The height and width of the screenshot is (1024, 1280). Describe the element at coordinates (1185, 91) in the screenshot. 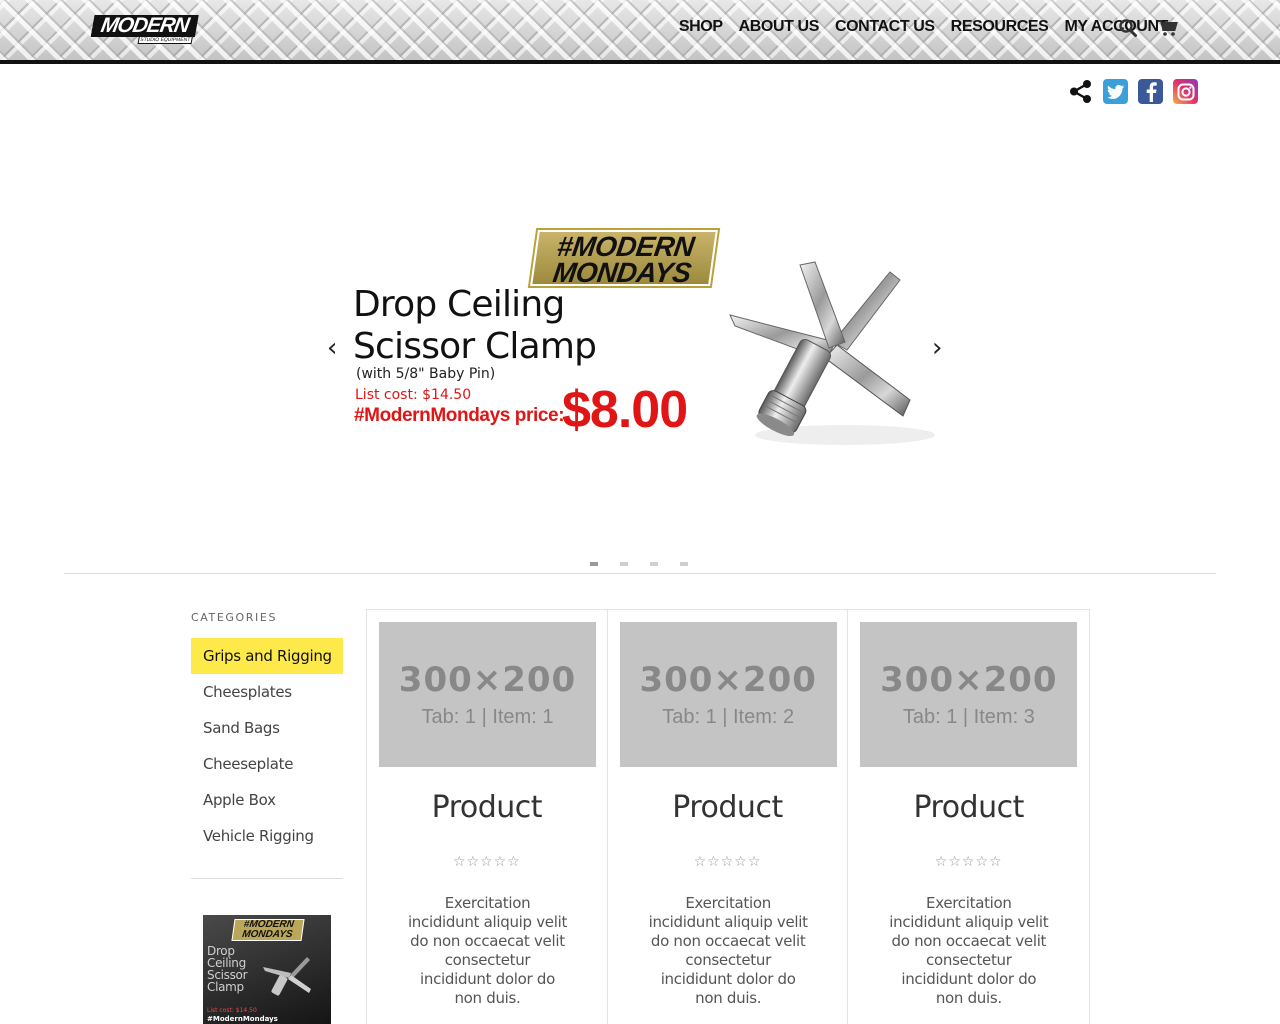

I see `instagram-icon` at that location.